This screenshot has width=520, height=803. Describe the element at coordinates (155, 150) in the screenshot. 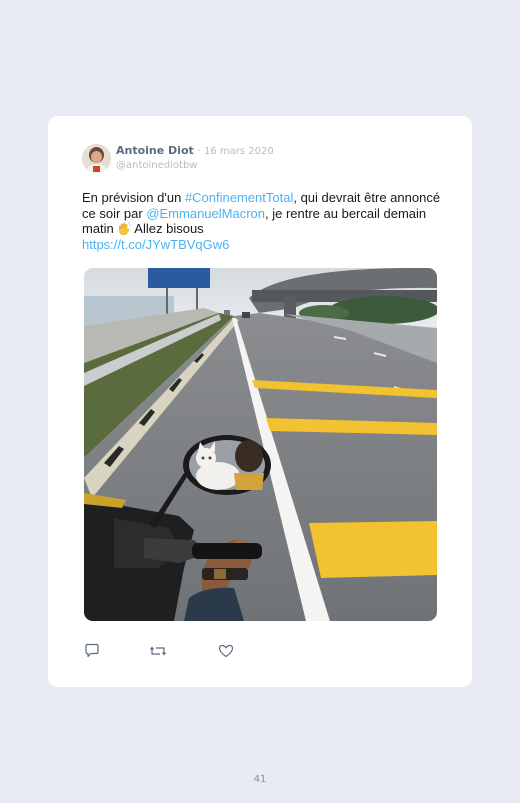

I see `author-name: Antoine Diot` at that location.